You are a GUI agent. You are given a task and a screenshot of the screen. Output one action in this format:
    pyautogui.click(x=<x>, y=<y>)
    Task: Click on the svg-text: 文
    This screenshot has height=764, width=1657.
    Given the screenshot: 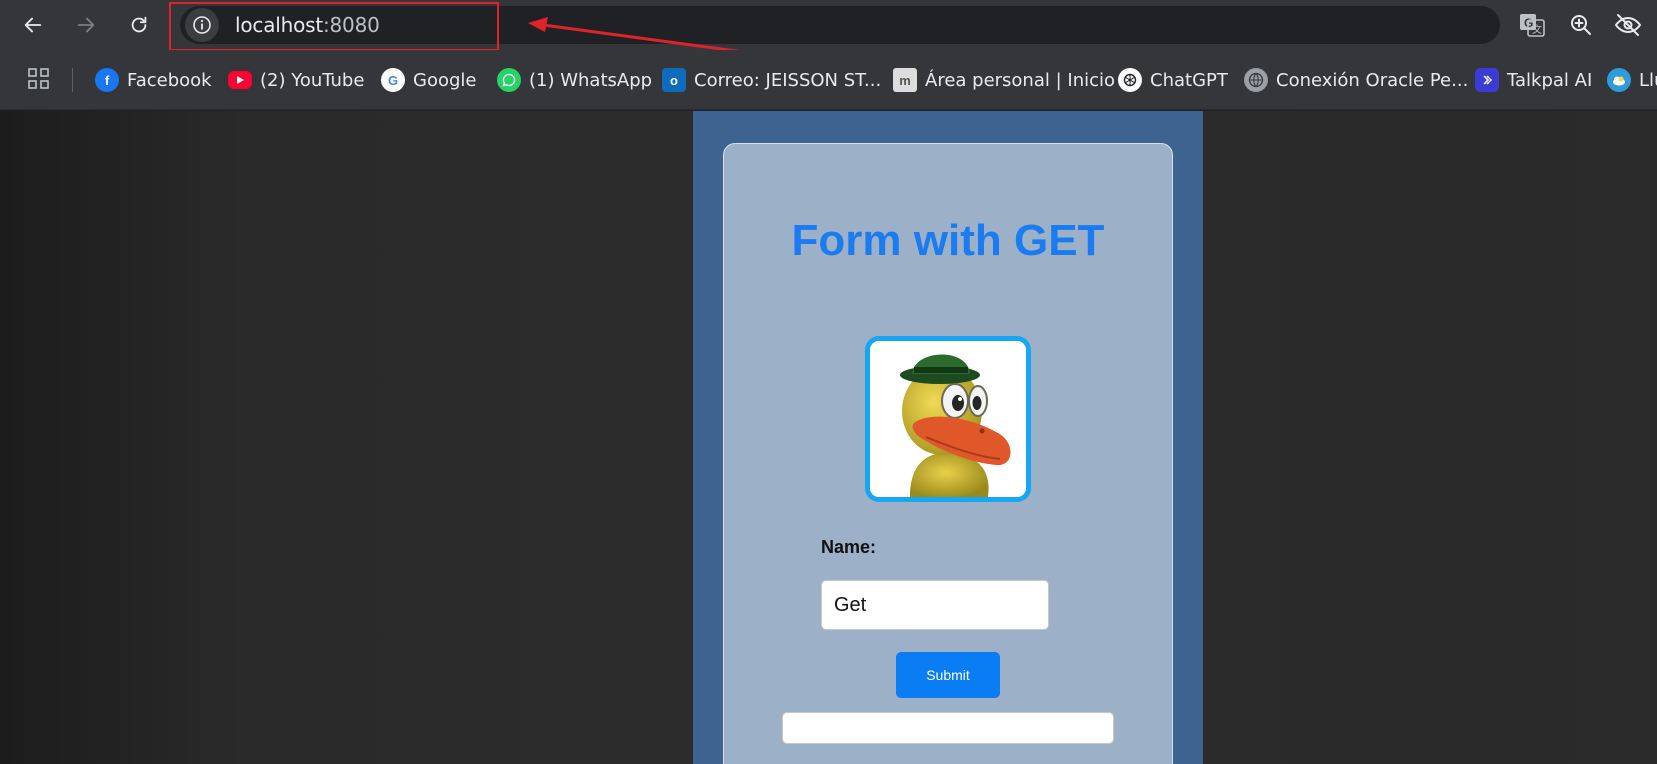 What is the action you would take?
    pyautogui.click(x=1537, y=29)
    